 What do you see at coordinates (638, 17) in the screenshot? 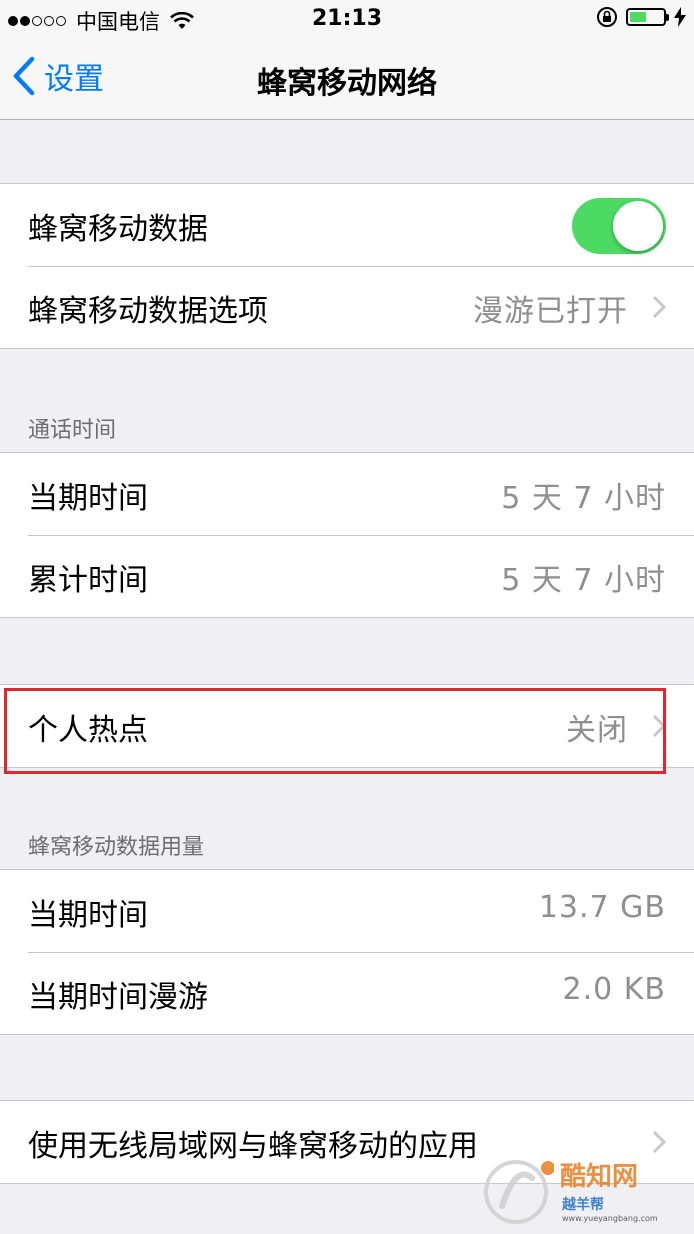
I see `battery-fill` at bounding box center [638, 17].